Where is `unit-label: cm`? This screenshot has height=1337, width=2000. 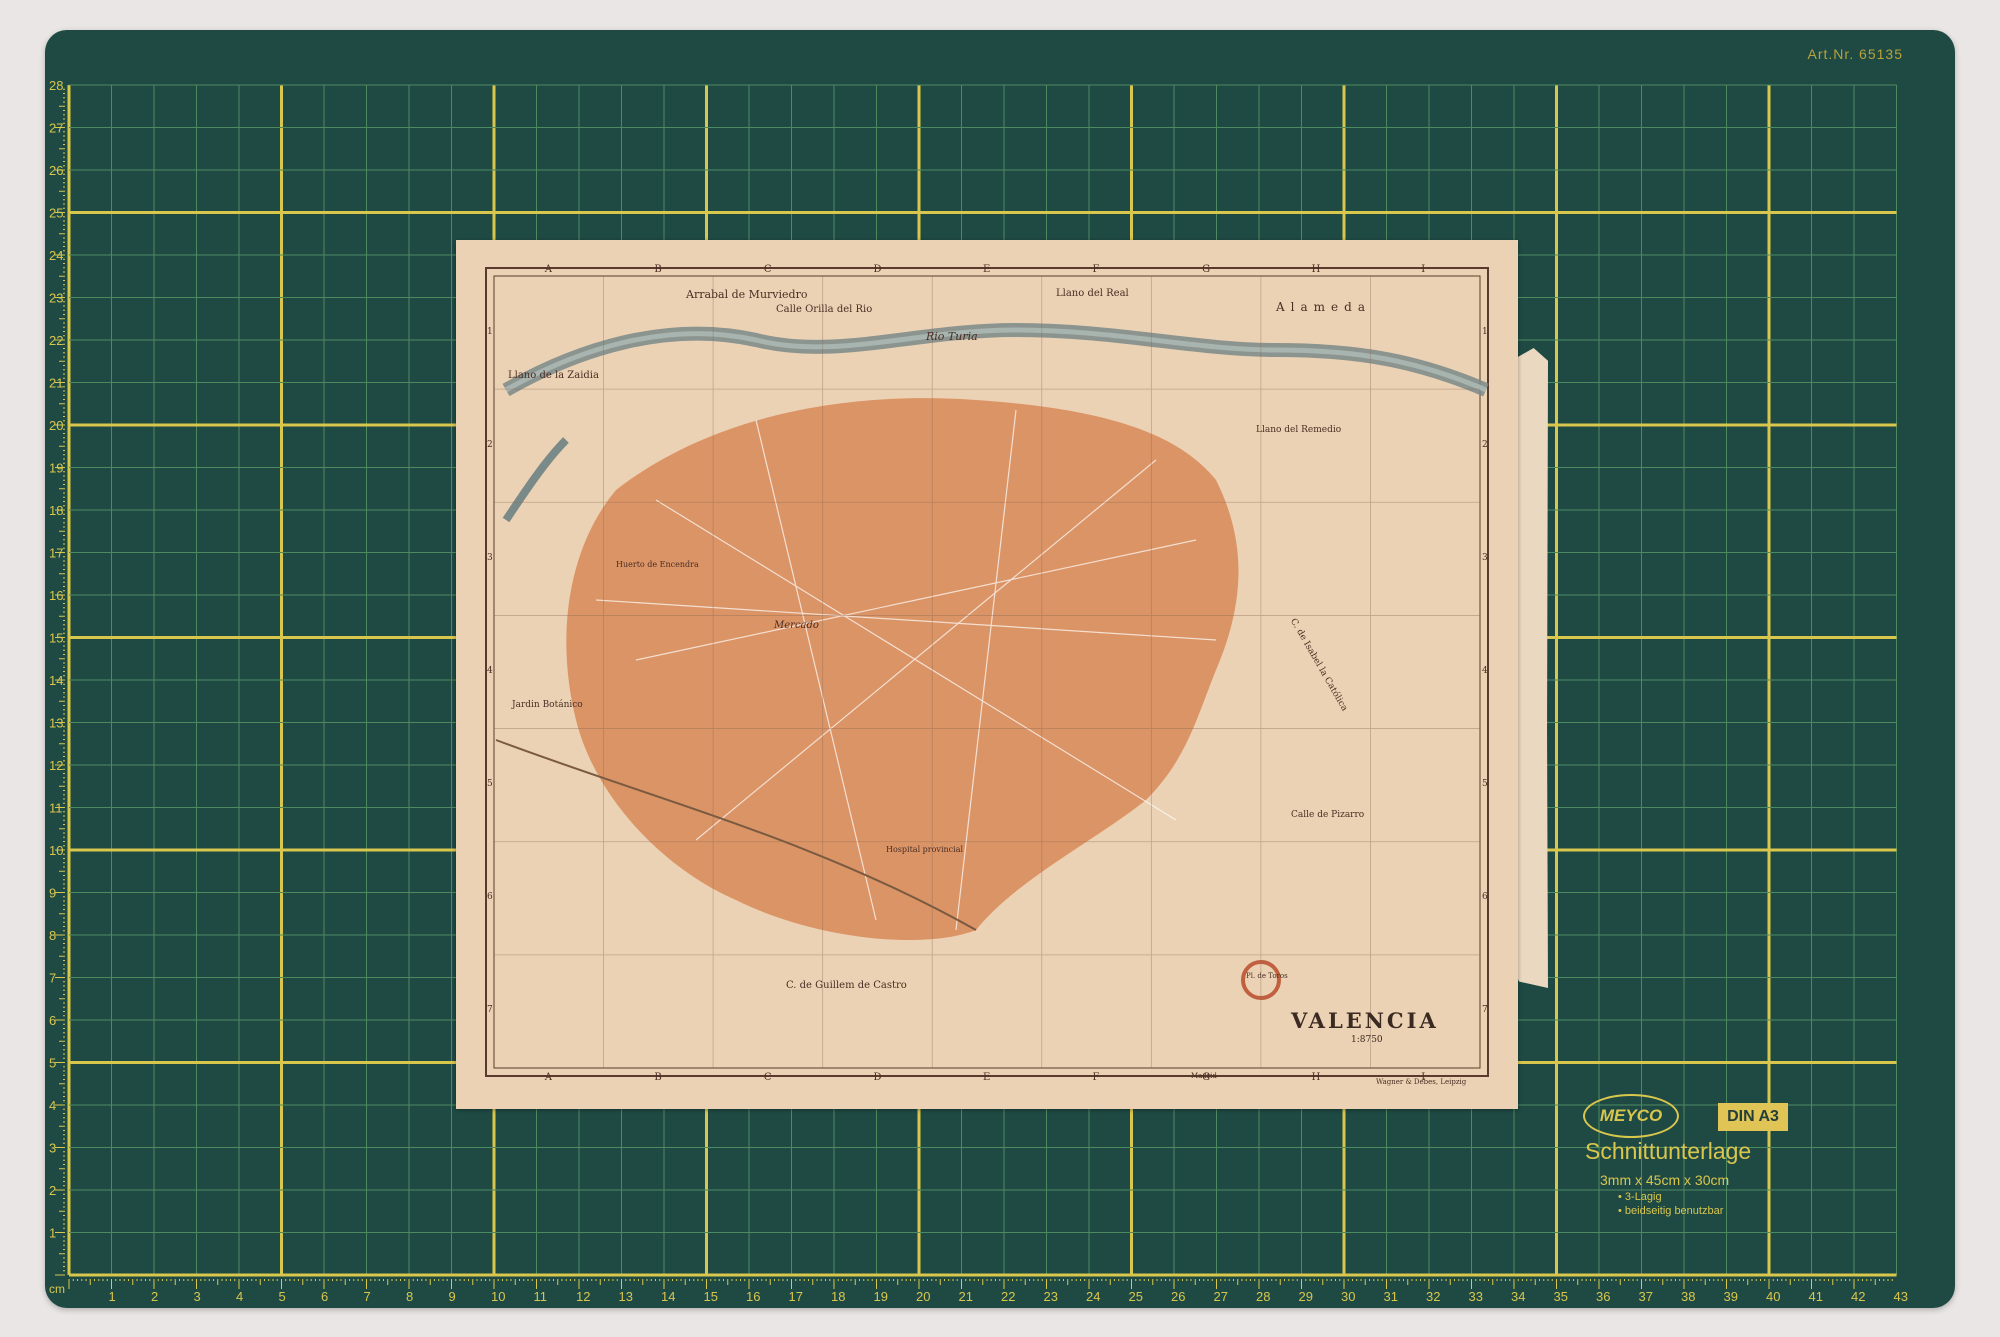 unit-label: cm is located at coordinates (57, 1289).